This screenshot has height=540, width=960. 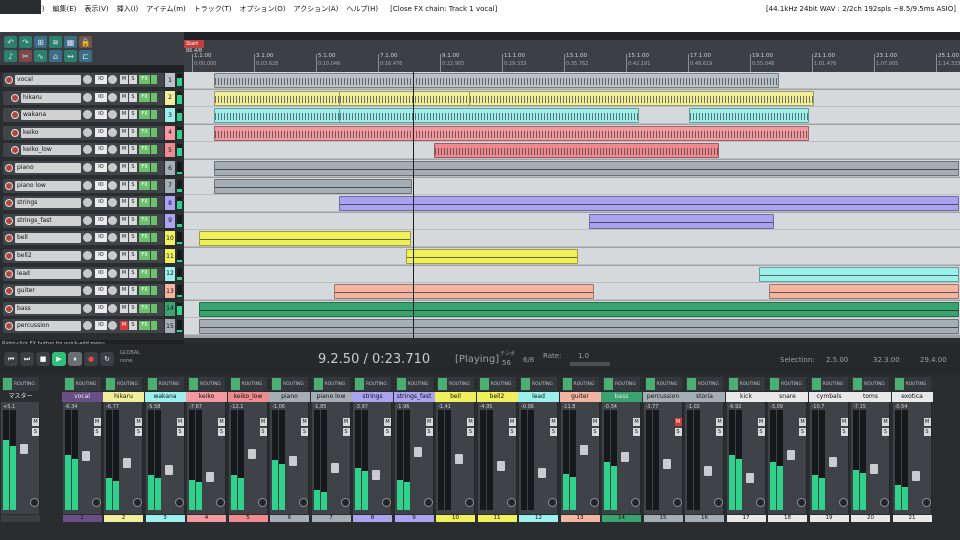 I want to click on track-name: piano low, so click(x=48, y=185).